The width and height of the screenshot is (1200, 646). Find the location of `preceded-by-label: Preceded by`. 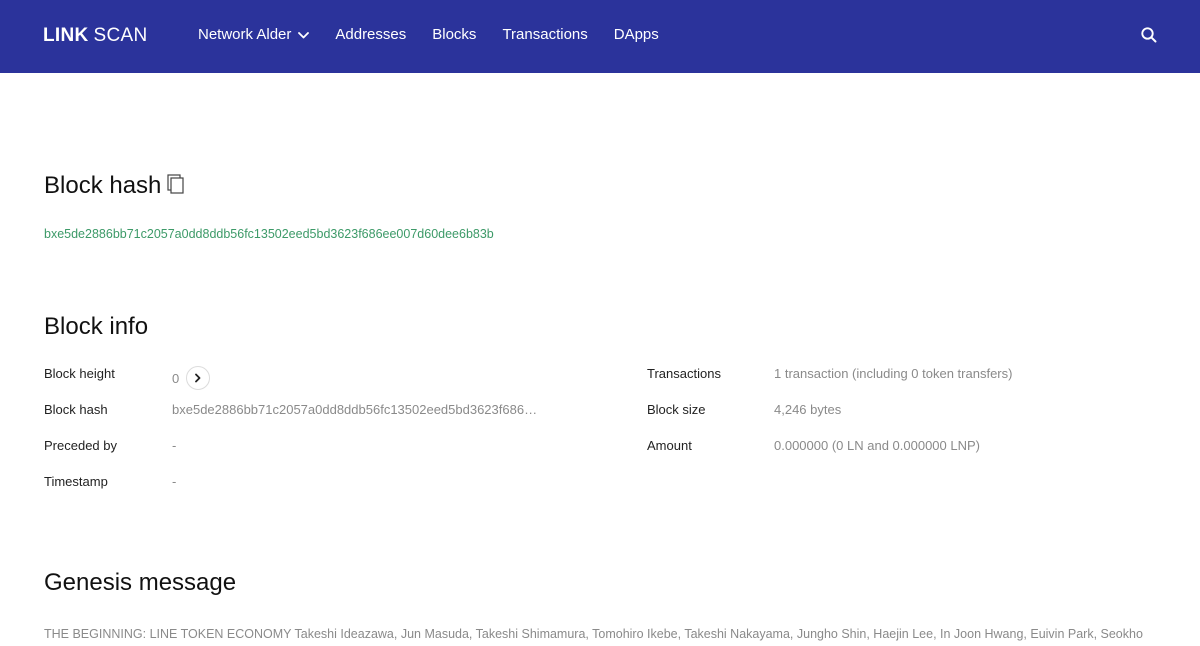

preceded-by-label: Preceded by is located at coordinates (80, 445).